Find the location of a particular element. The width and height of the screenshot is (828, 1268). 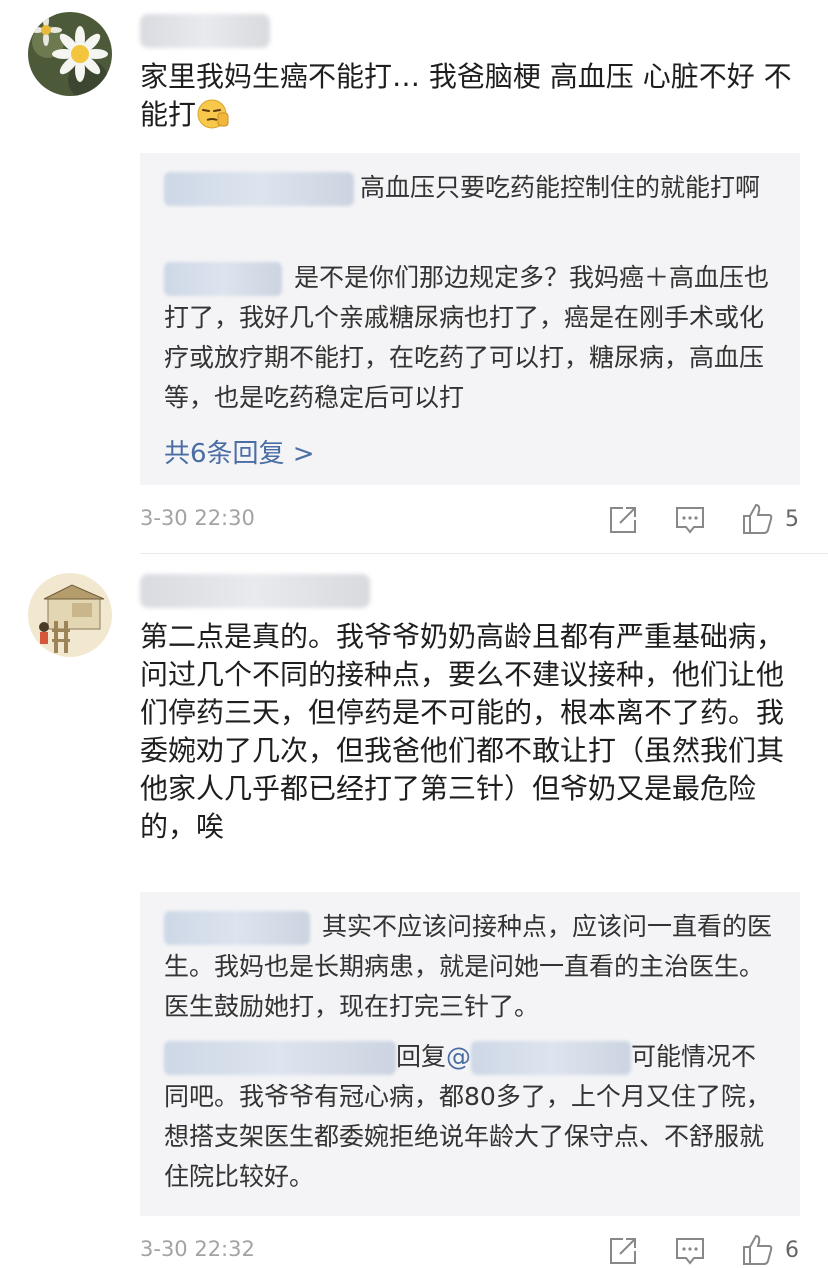

flower-avatar-image is located at coordinates (70, 54).